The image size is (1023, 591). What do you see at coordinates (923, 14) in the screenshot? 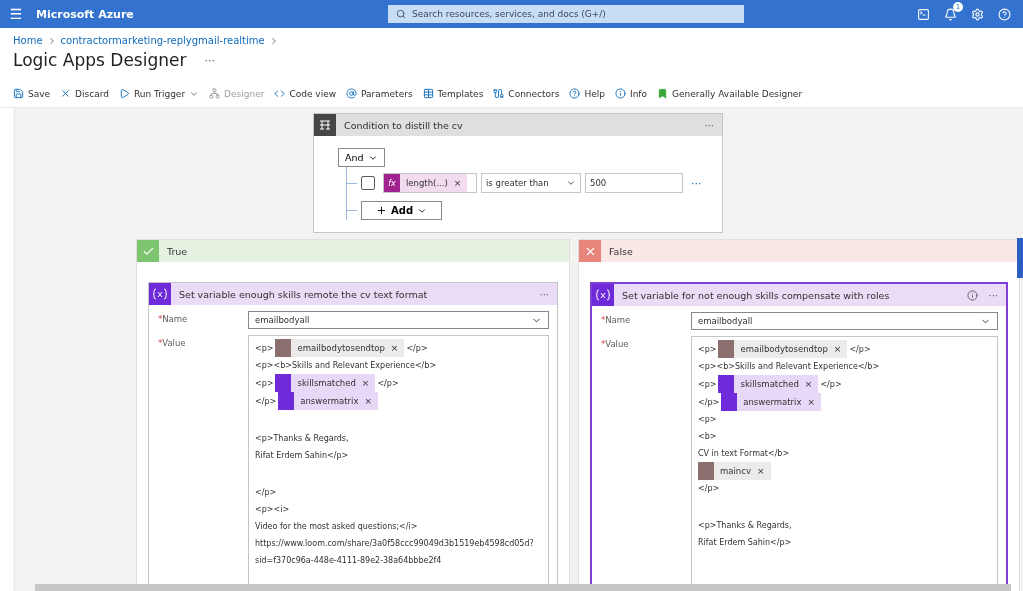
I see `terminal-icon` at bounding box center [923, 14].